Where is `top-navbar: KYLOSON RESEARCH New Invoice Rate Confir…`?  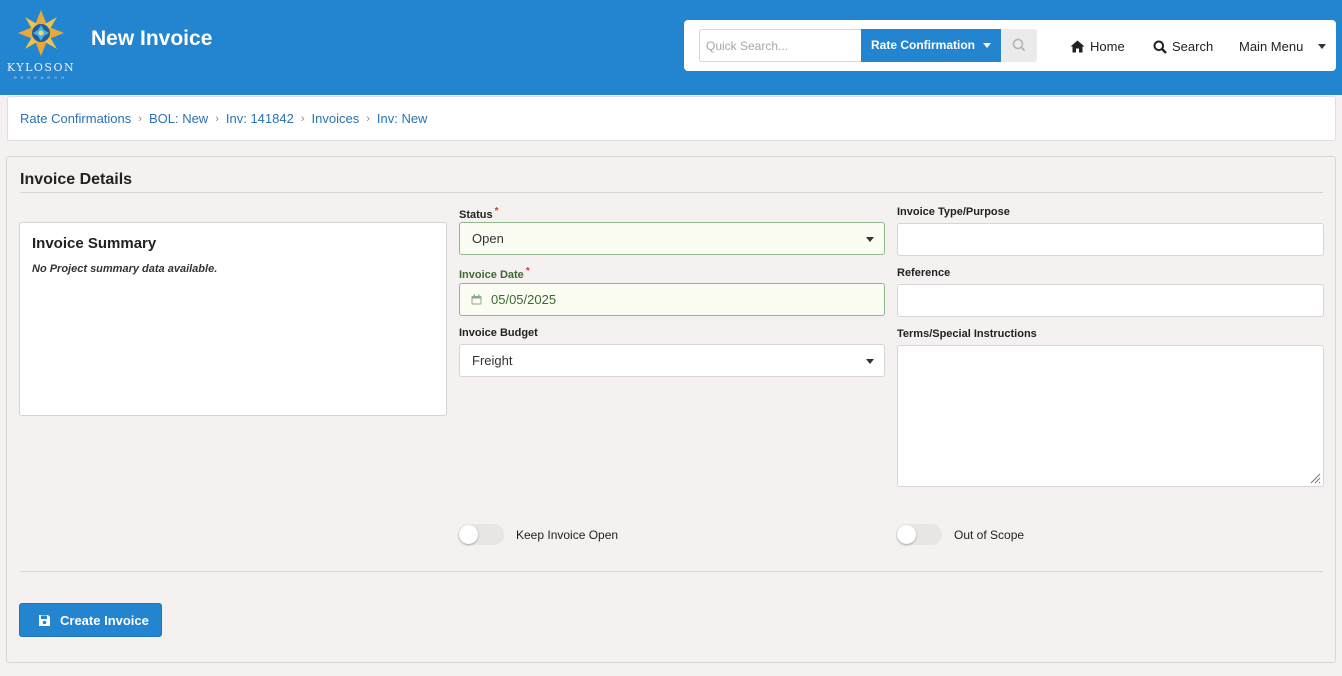
top-navbar: KYLOSON RESEARCH New Invoice Rate Confir… is located at coordinates (671, 47).